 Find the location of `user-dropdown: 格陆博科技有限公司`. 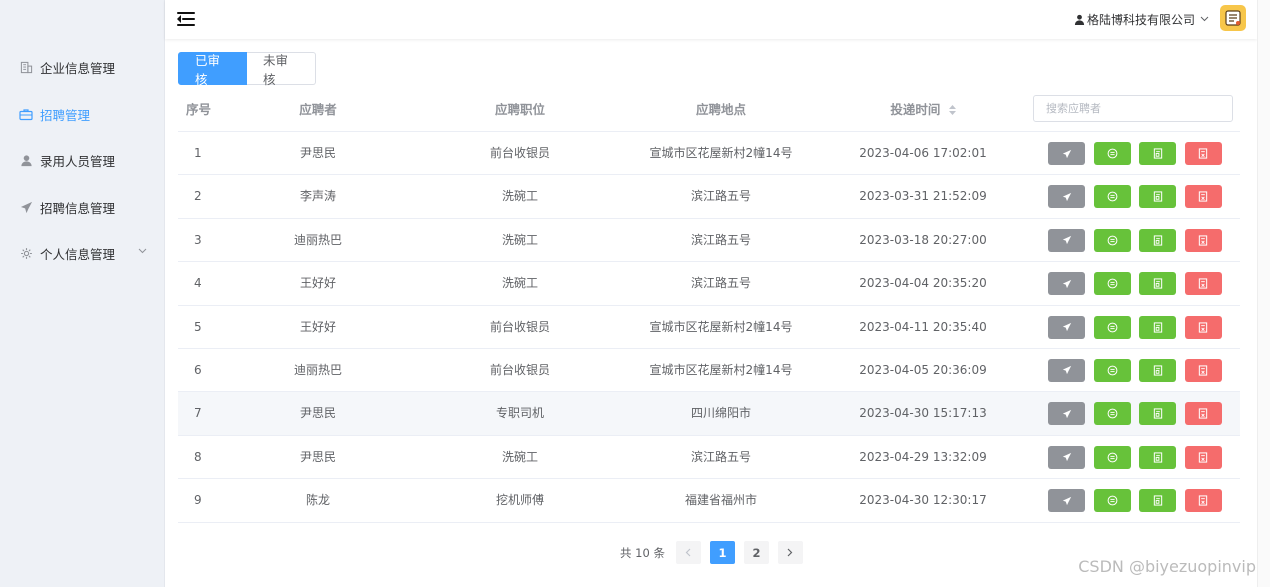

user-dropdown: 格陆博科技有限公司 is located at coordinates (1141, 19).